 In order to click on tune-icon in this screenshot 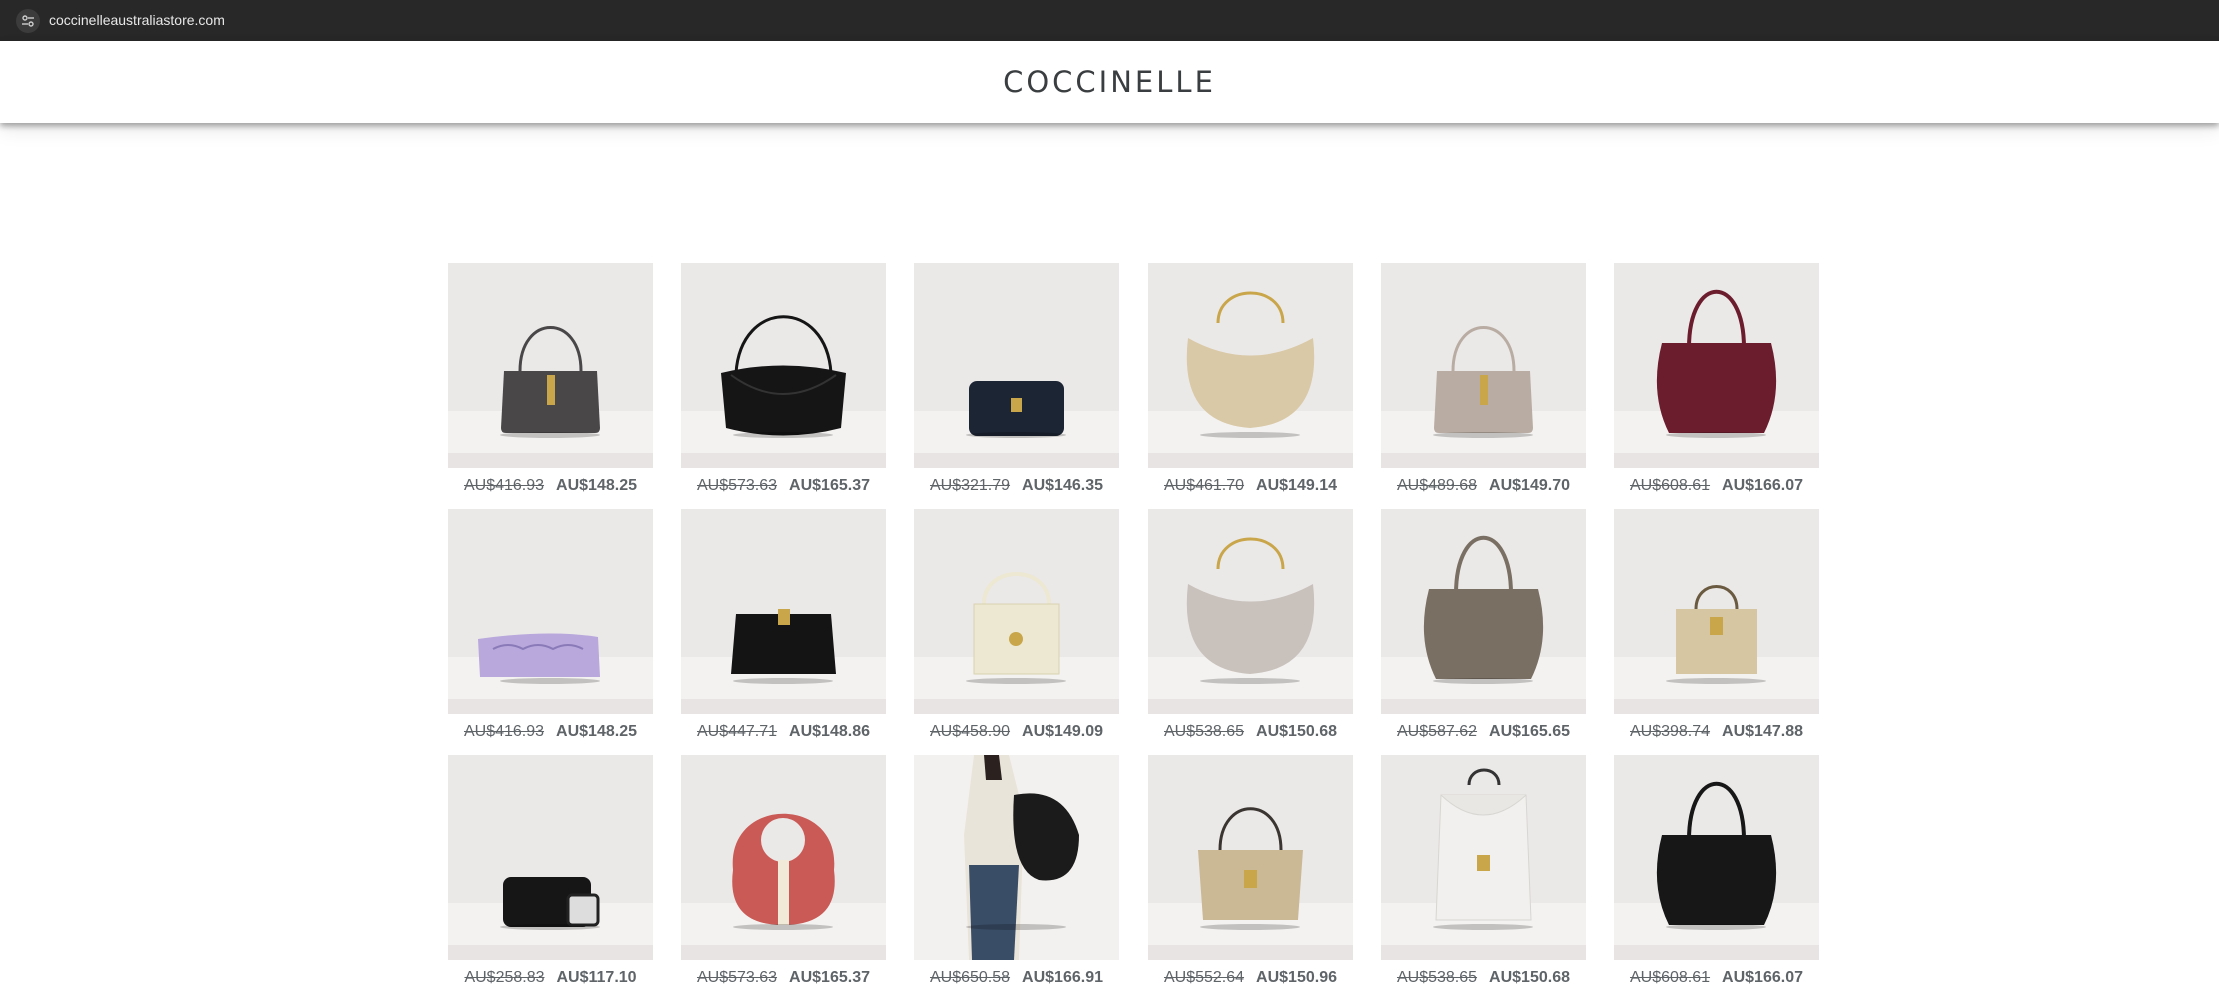, I will do `click(28, 21)`.